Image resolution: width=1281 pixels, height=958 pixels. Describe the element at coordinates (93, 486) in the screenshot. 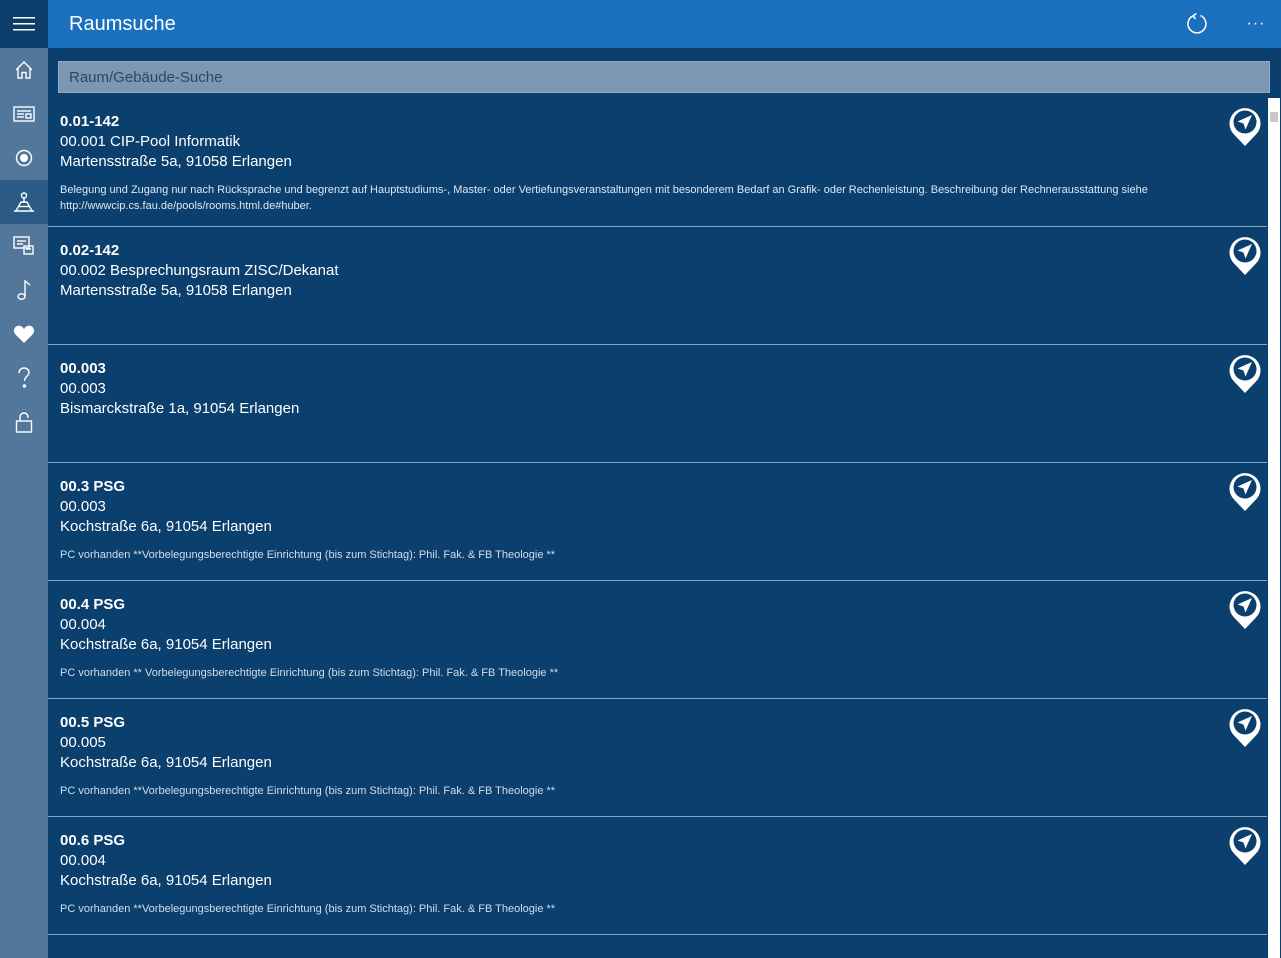

I see `room-title: 00.3 PSG` at that location.